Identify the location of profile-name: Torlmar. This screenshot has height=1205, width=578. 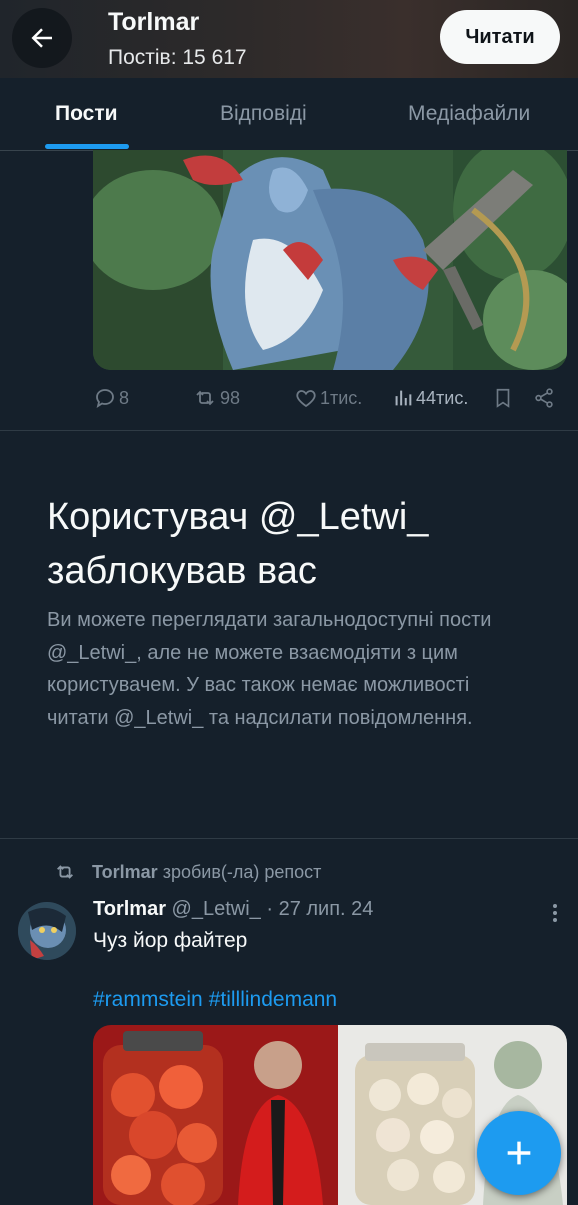
(154, 22).